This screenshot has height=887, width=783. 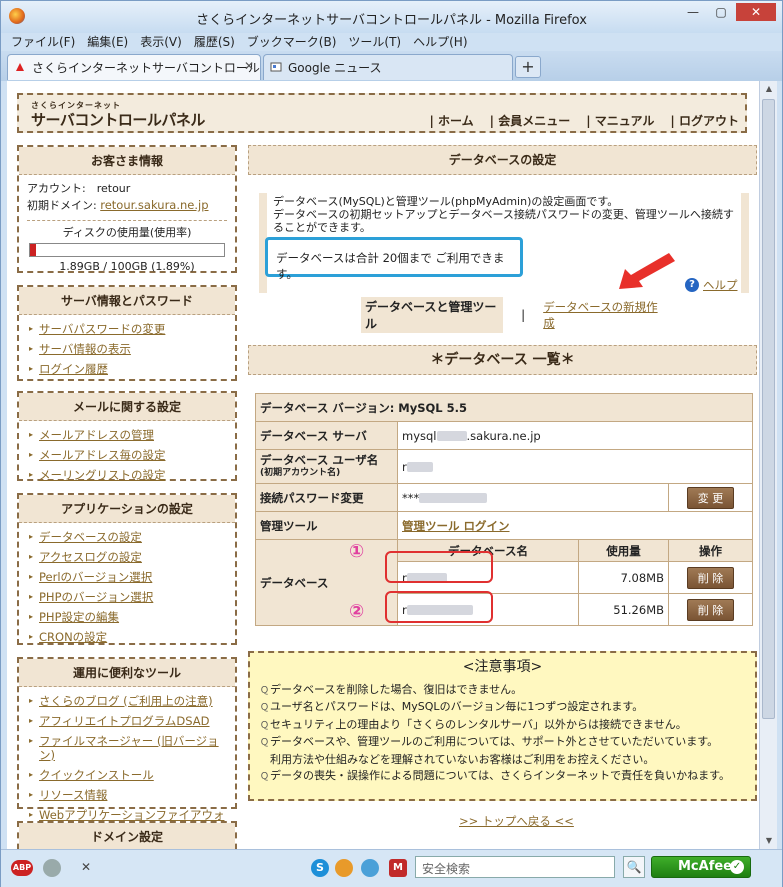 What do you see at coordinates (127, 557) in the screenshot?
I see `link-access-log: アクセスログの設定` at bounding box center [127, 557].